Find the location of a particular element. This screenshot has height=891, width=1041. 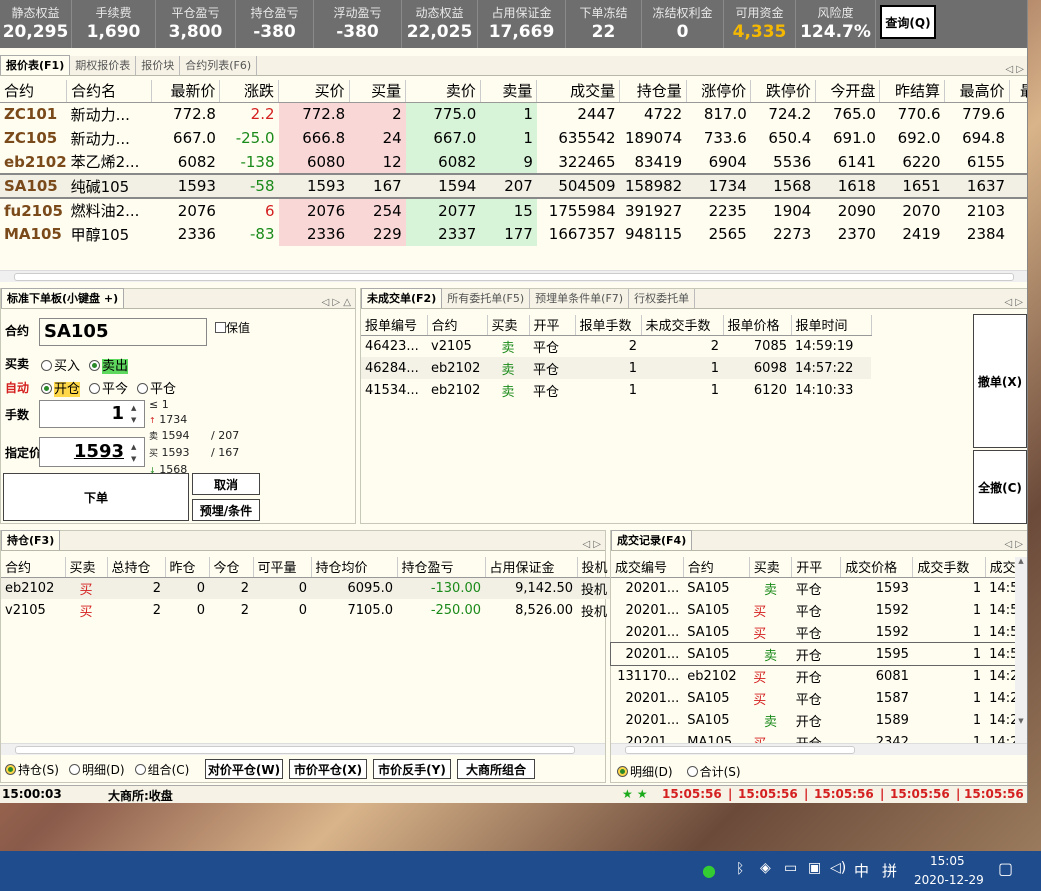

positions-radio: 持仓(S) is located at coordinates (32, 769).